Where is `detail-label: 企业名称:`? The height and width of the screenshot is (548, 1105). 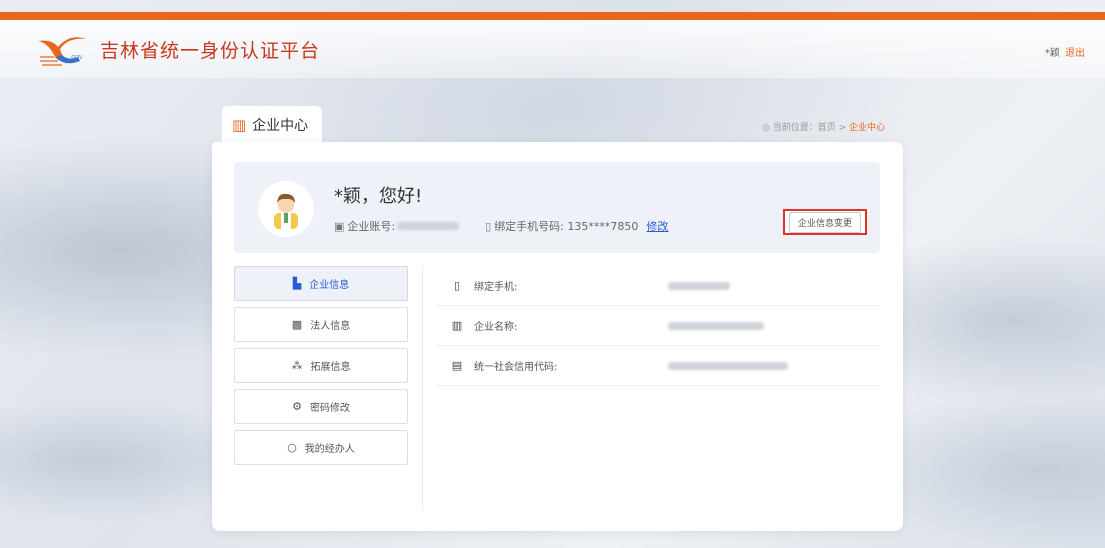
detail-label: 企业名称: is located at coordinates (496, 327).